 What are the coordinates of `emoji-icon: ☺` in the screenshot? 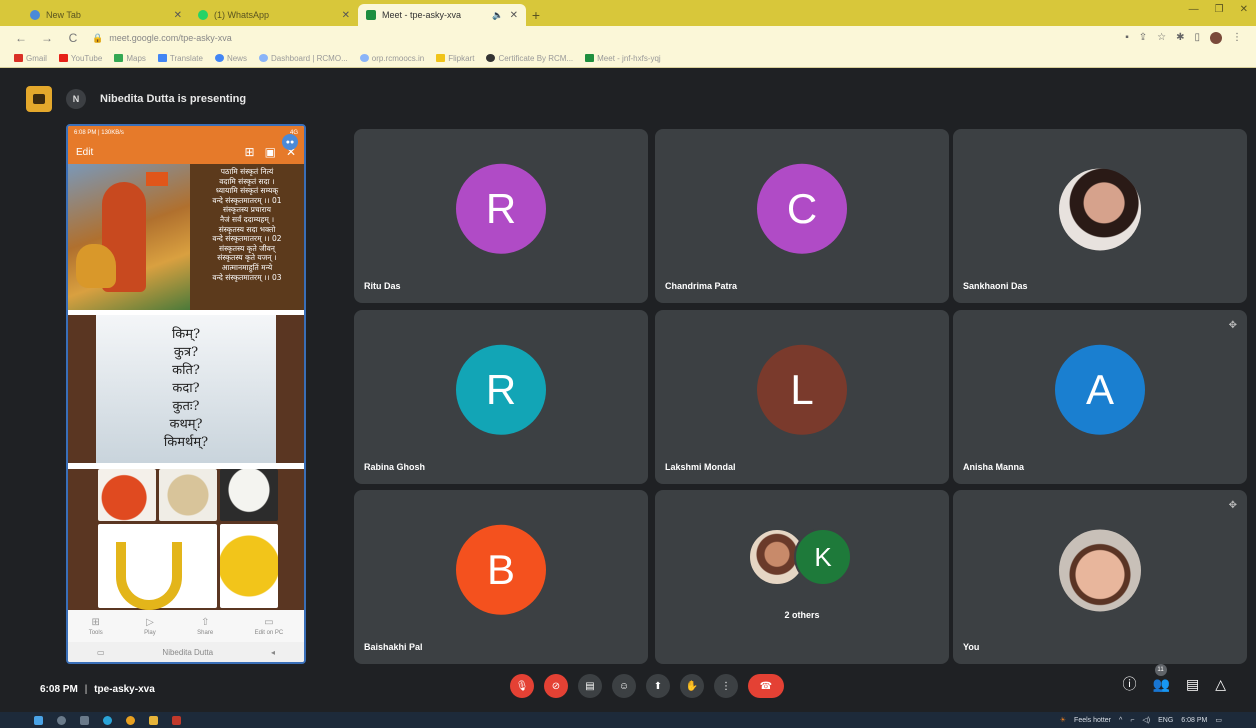 It's located at (624, 686).